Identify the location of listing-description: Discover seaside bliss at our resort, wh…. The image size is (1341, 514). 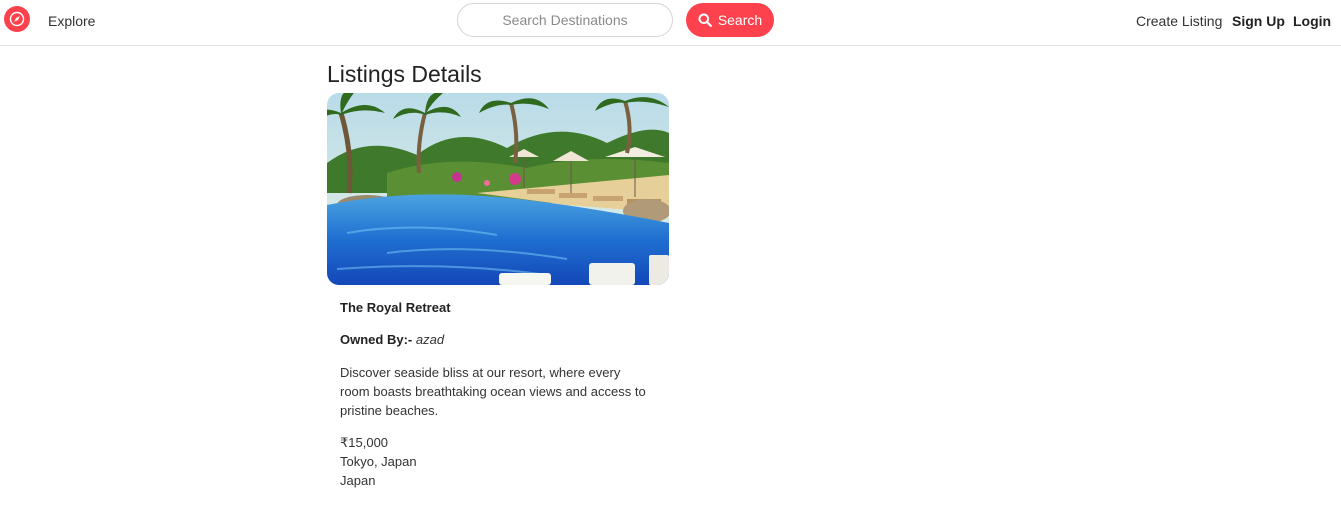
(493, 391).